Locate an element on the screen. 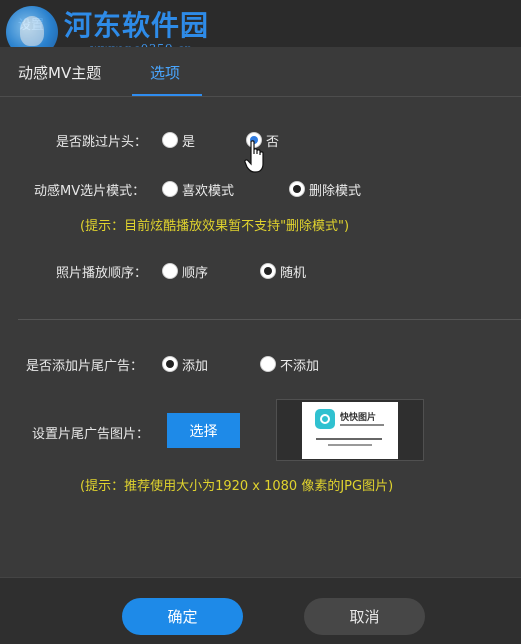  mv-mode-like-label: 喜欢模式 is located at coordinates (208, 189).